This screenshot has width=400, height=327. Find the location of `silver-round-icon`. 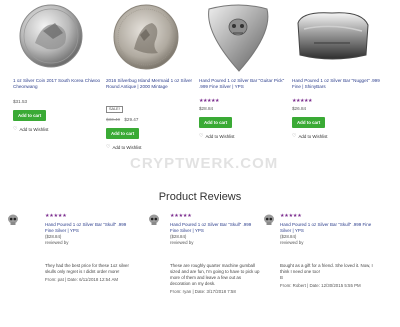

silver-round-icon is located at coordinates (146, 37).